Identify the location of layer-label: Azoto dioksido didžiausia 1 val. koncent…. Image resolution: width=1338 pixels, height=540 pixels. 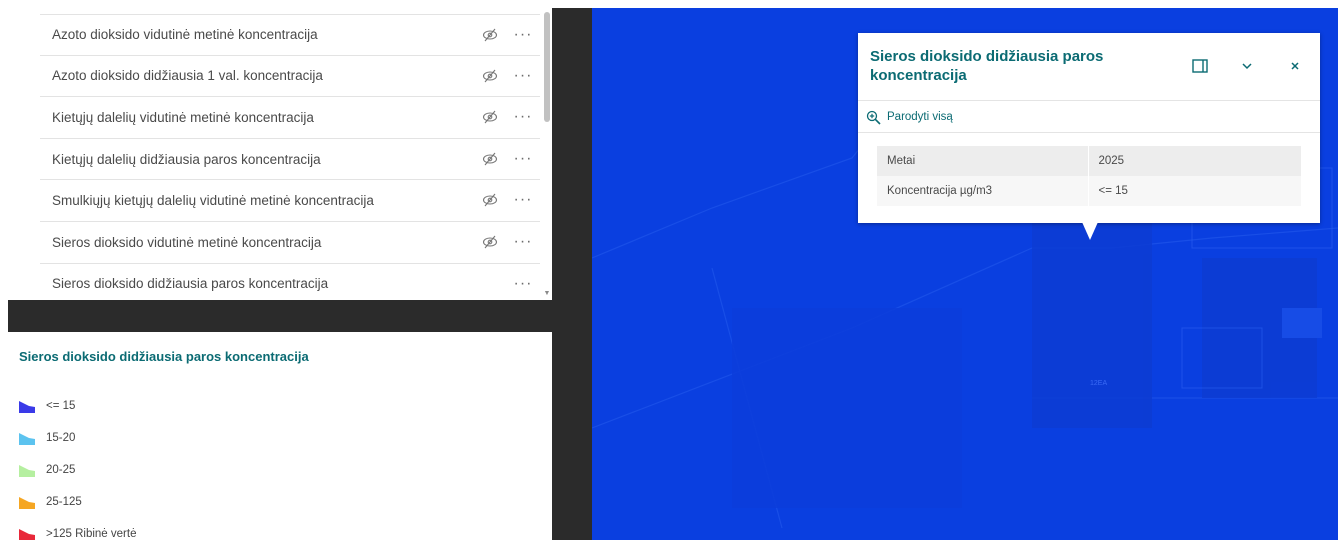
(187, 75).